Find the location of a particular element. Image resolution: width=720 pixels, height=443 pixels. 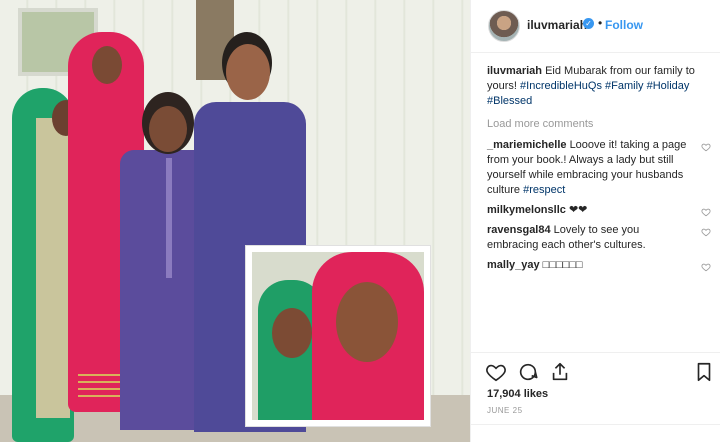

hashtag-link: #Holiday is located at coordinates (668, 86).